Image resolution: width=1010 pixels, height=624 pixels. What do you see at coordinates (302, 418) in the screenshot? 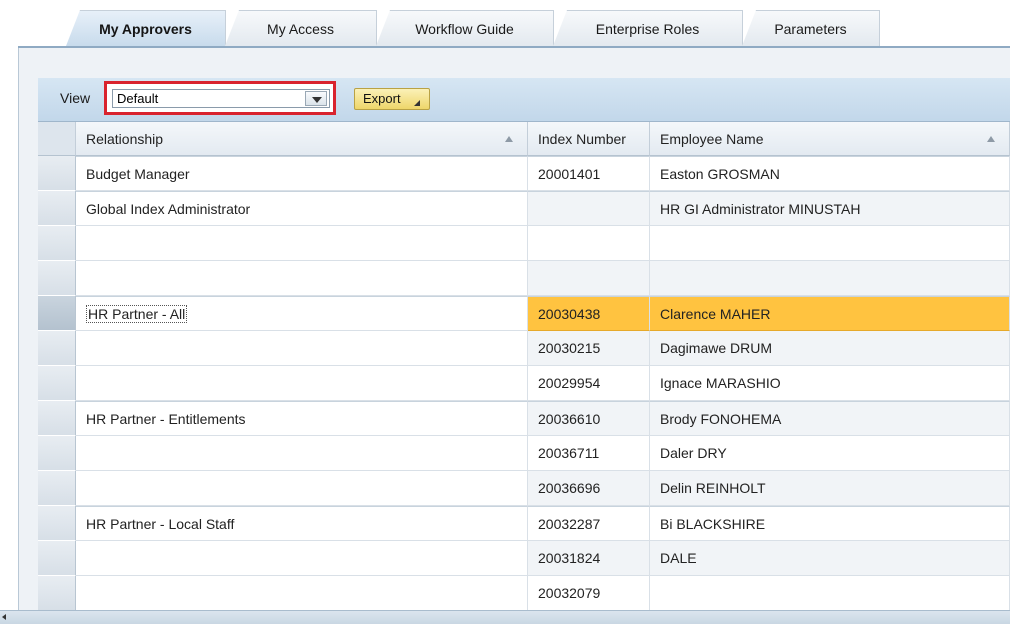
I see `cell-relationship: HR Partner - Entitlements` at bounding box center [302, 418].